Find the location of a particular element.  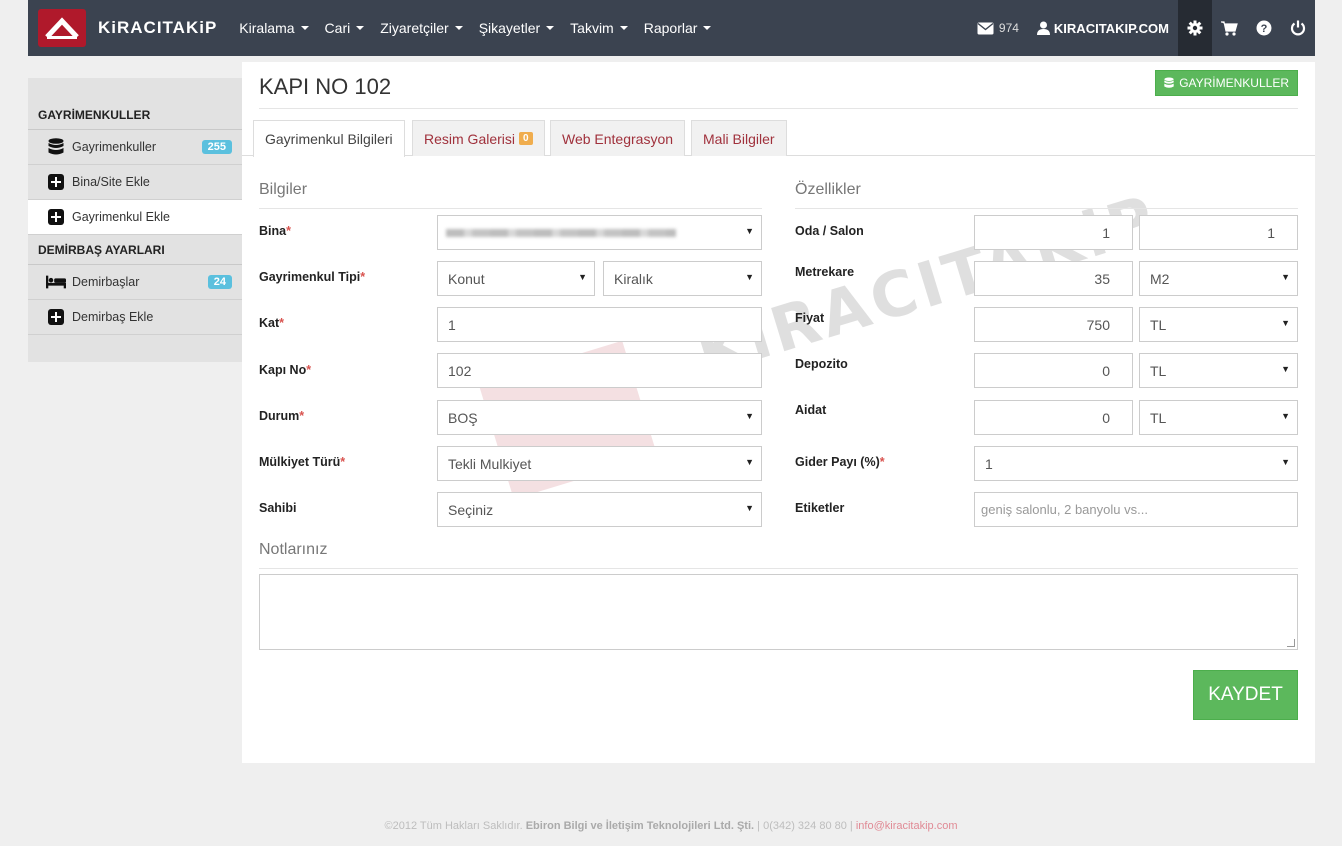

sidebar-item-demirbas-ekle: Demirbaş Ekle is located at coordinates (135, 317).